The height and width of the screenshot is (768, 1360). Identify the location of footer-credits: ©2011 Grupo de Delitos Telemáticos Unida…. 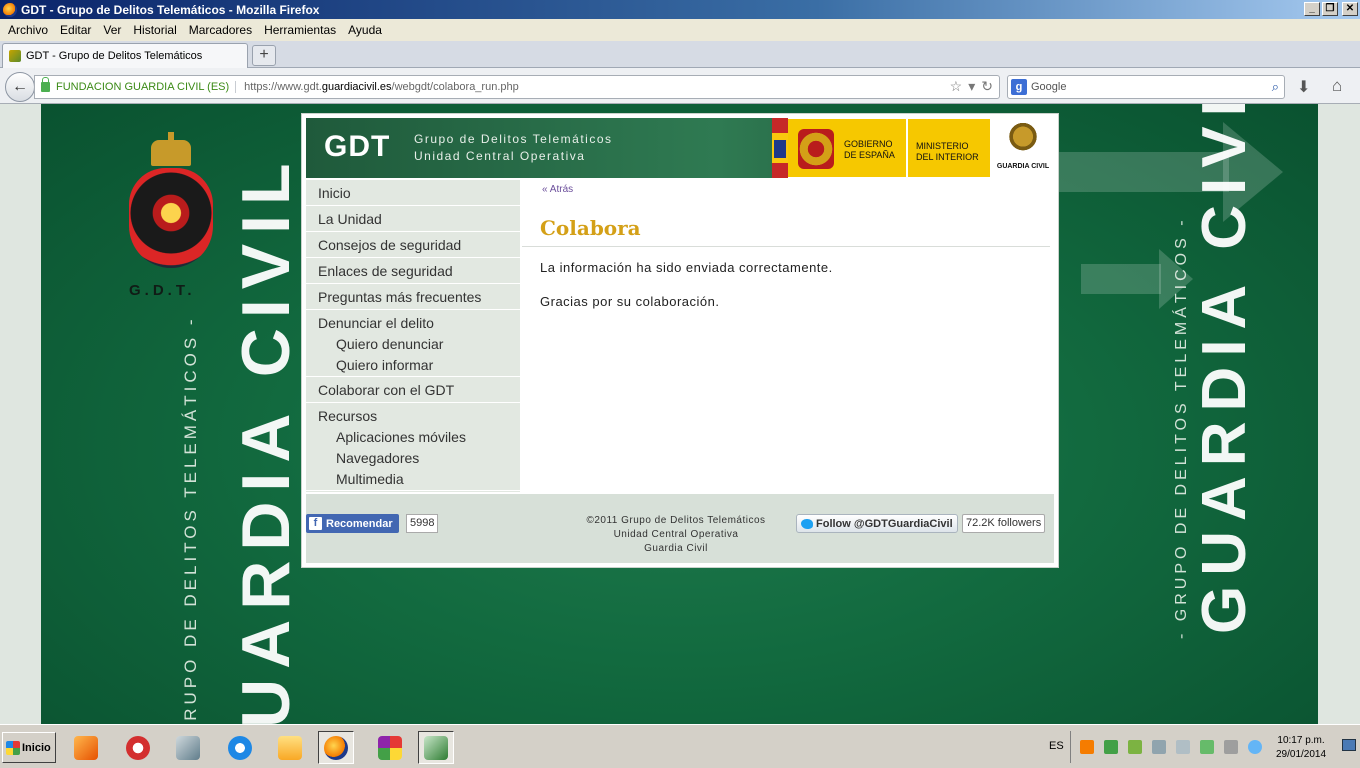
(676, 535).